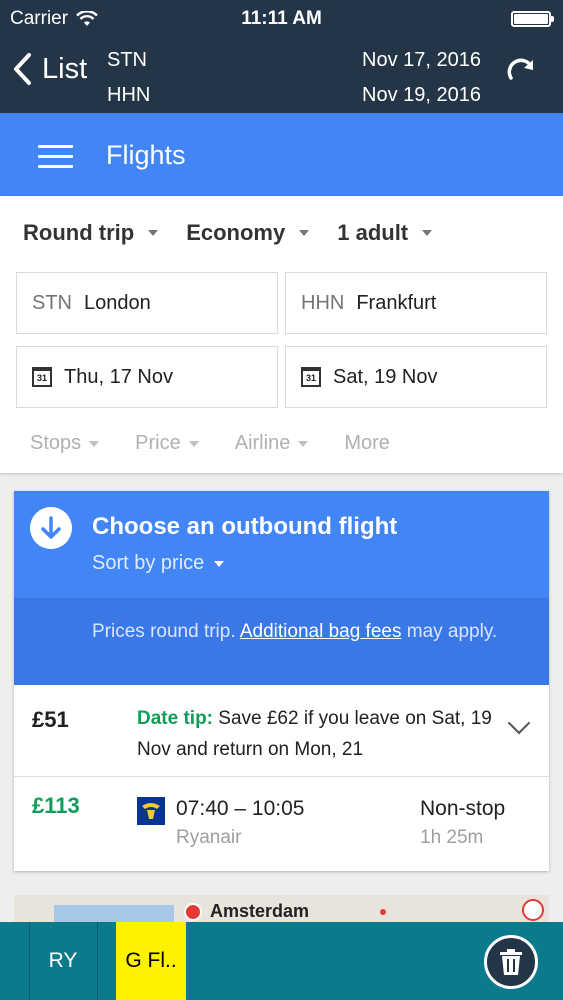 The image size is (563, 1000). What do you see at coordinates (22, 69) in the screenshot?
I see `chevron-left-icon` at bounding box center [22, 69].